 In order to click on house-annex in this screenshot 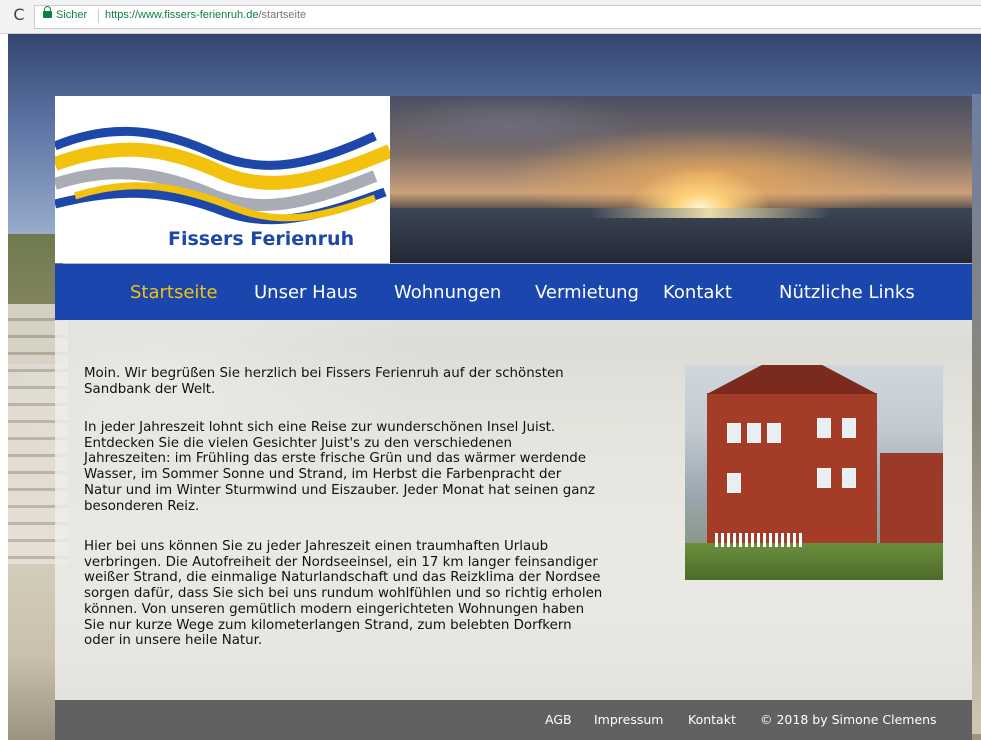, I will do `click(911, 498)`.